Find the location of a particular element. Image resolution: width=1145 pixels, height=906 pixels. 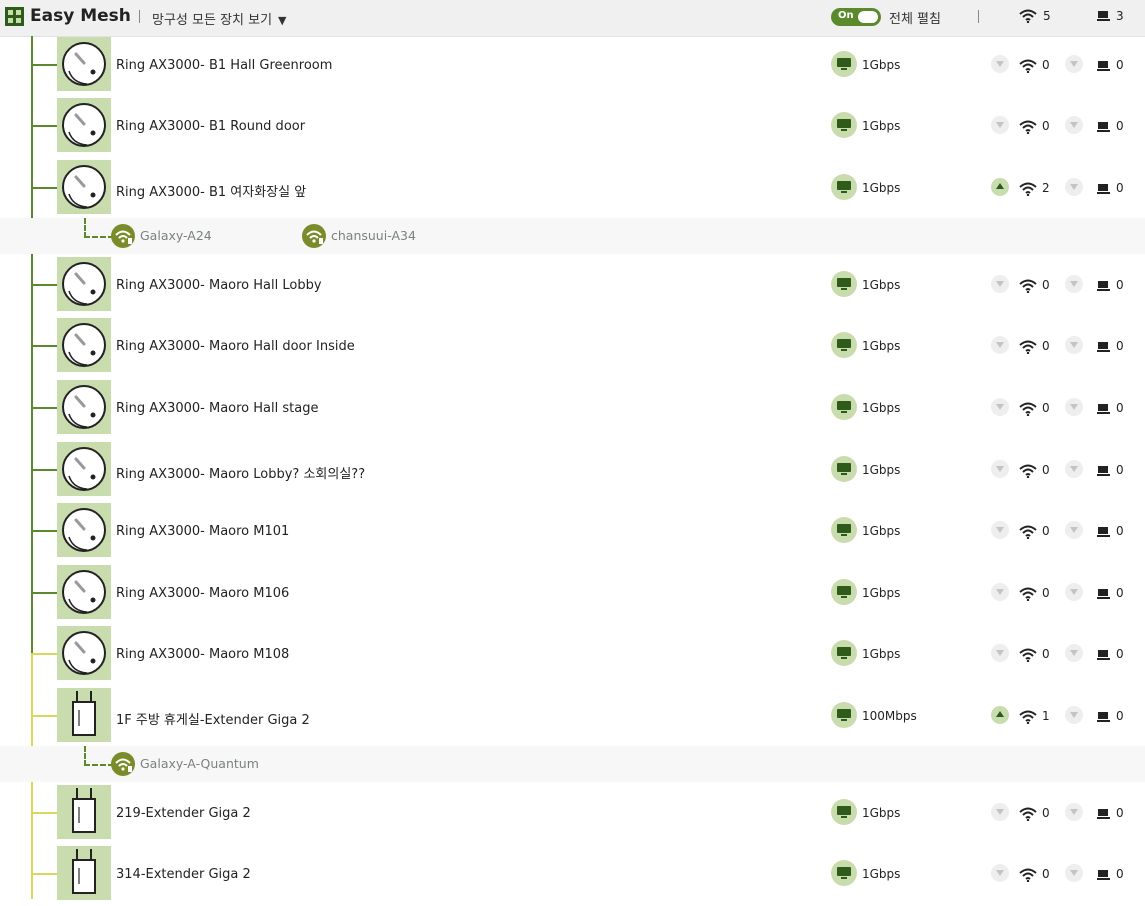

client-name: chansuui-A34 is located at coordinates (373, 235).